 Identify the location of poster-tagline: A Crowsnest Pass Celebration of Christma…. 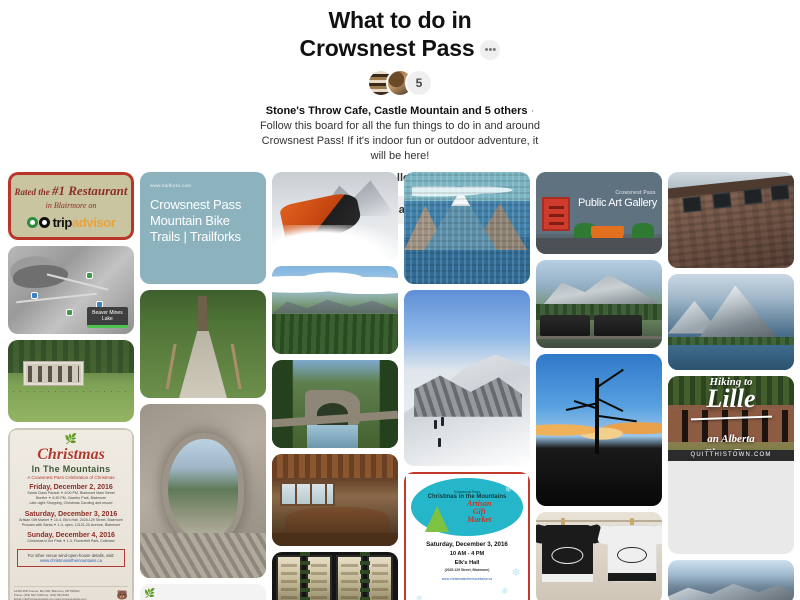
(71, 477).